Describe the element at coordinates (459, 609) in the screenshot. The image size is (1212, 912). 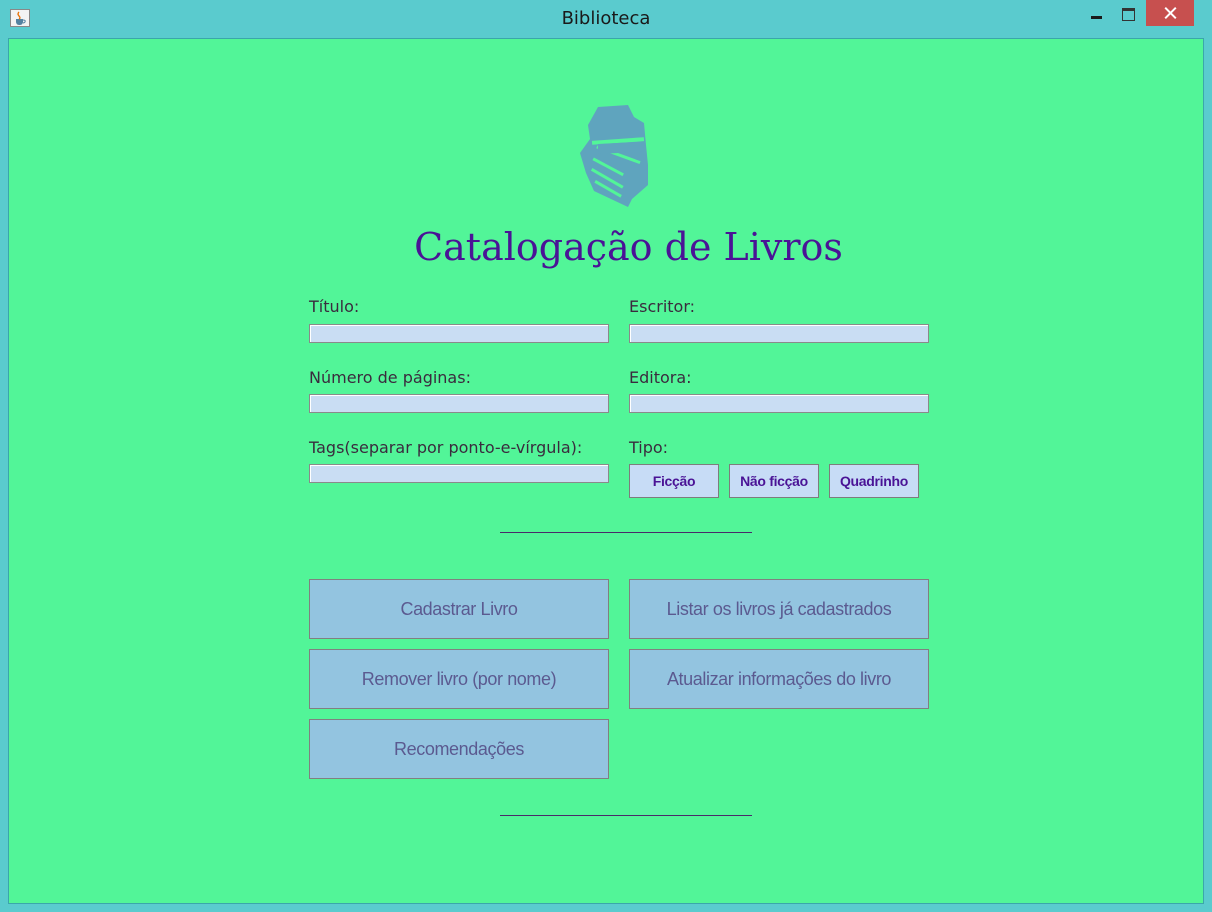
I see `cadastrar-livro-button: Cadastrar Livro` at that location.